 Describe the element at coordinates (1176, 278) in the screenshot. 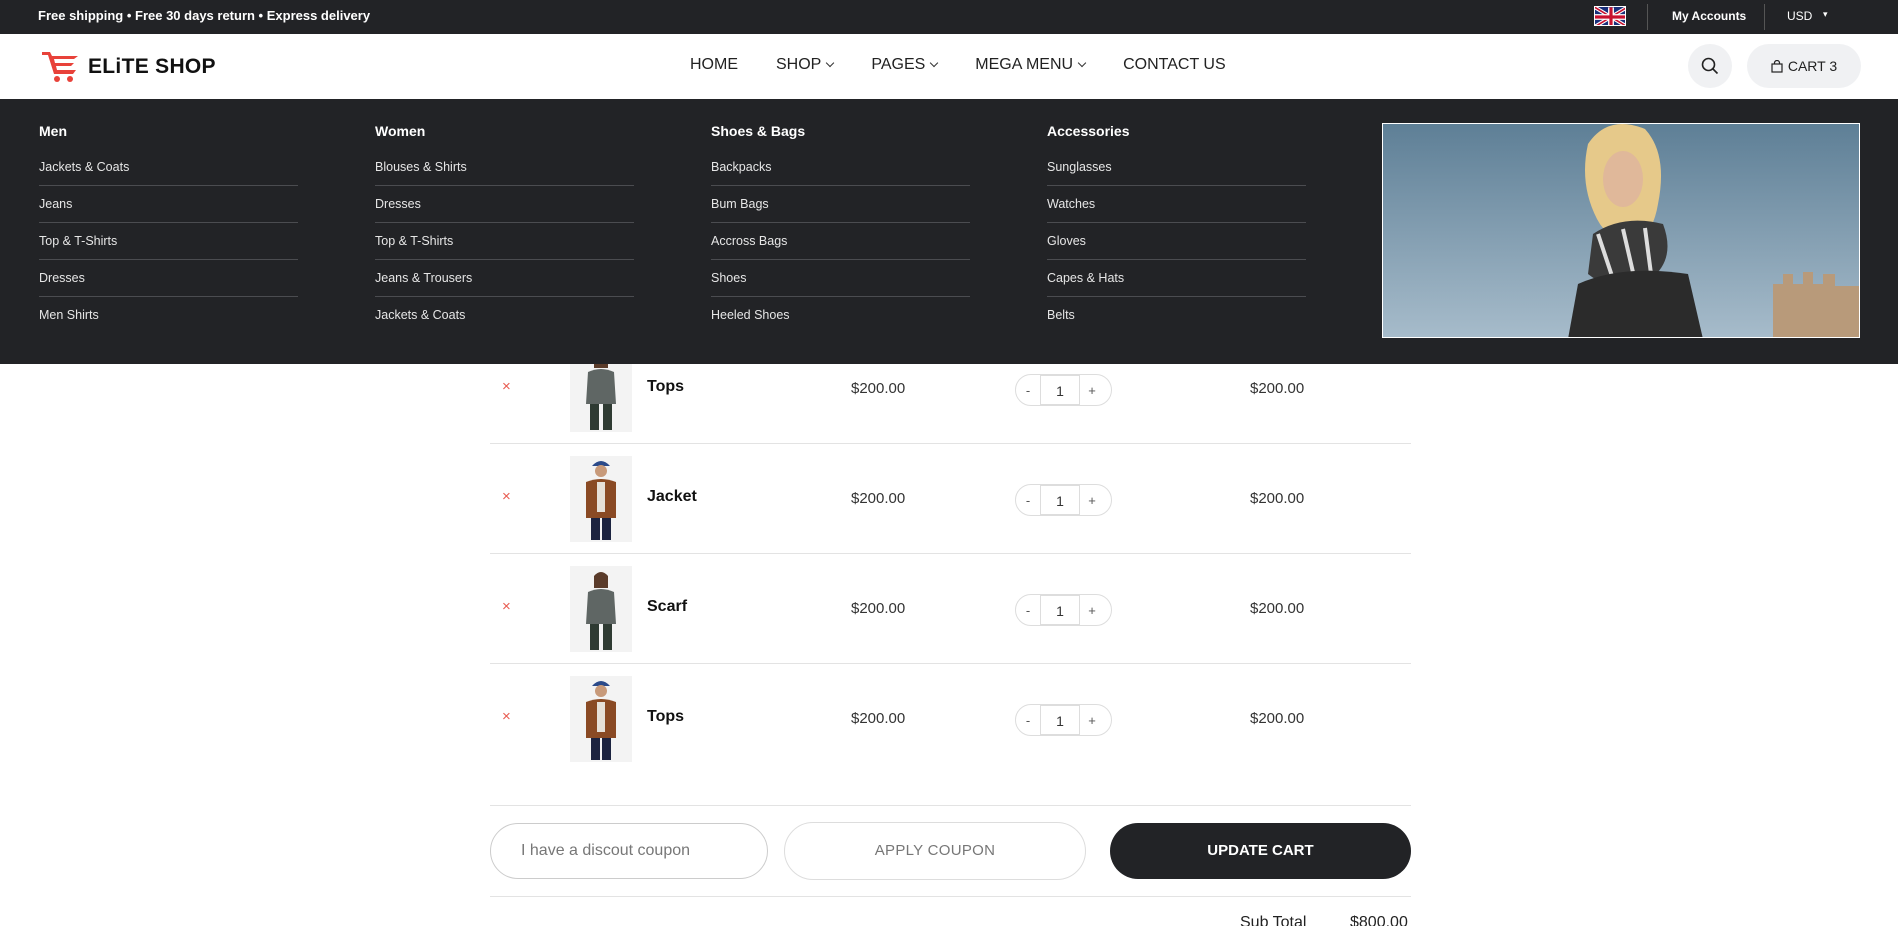

I see `mega-link: Capes & Hats` at that location.